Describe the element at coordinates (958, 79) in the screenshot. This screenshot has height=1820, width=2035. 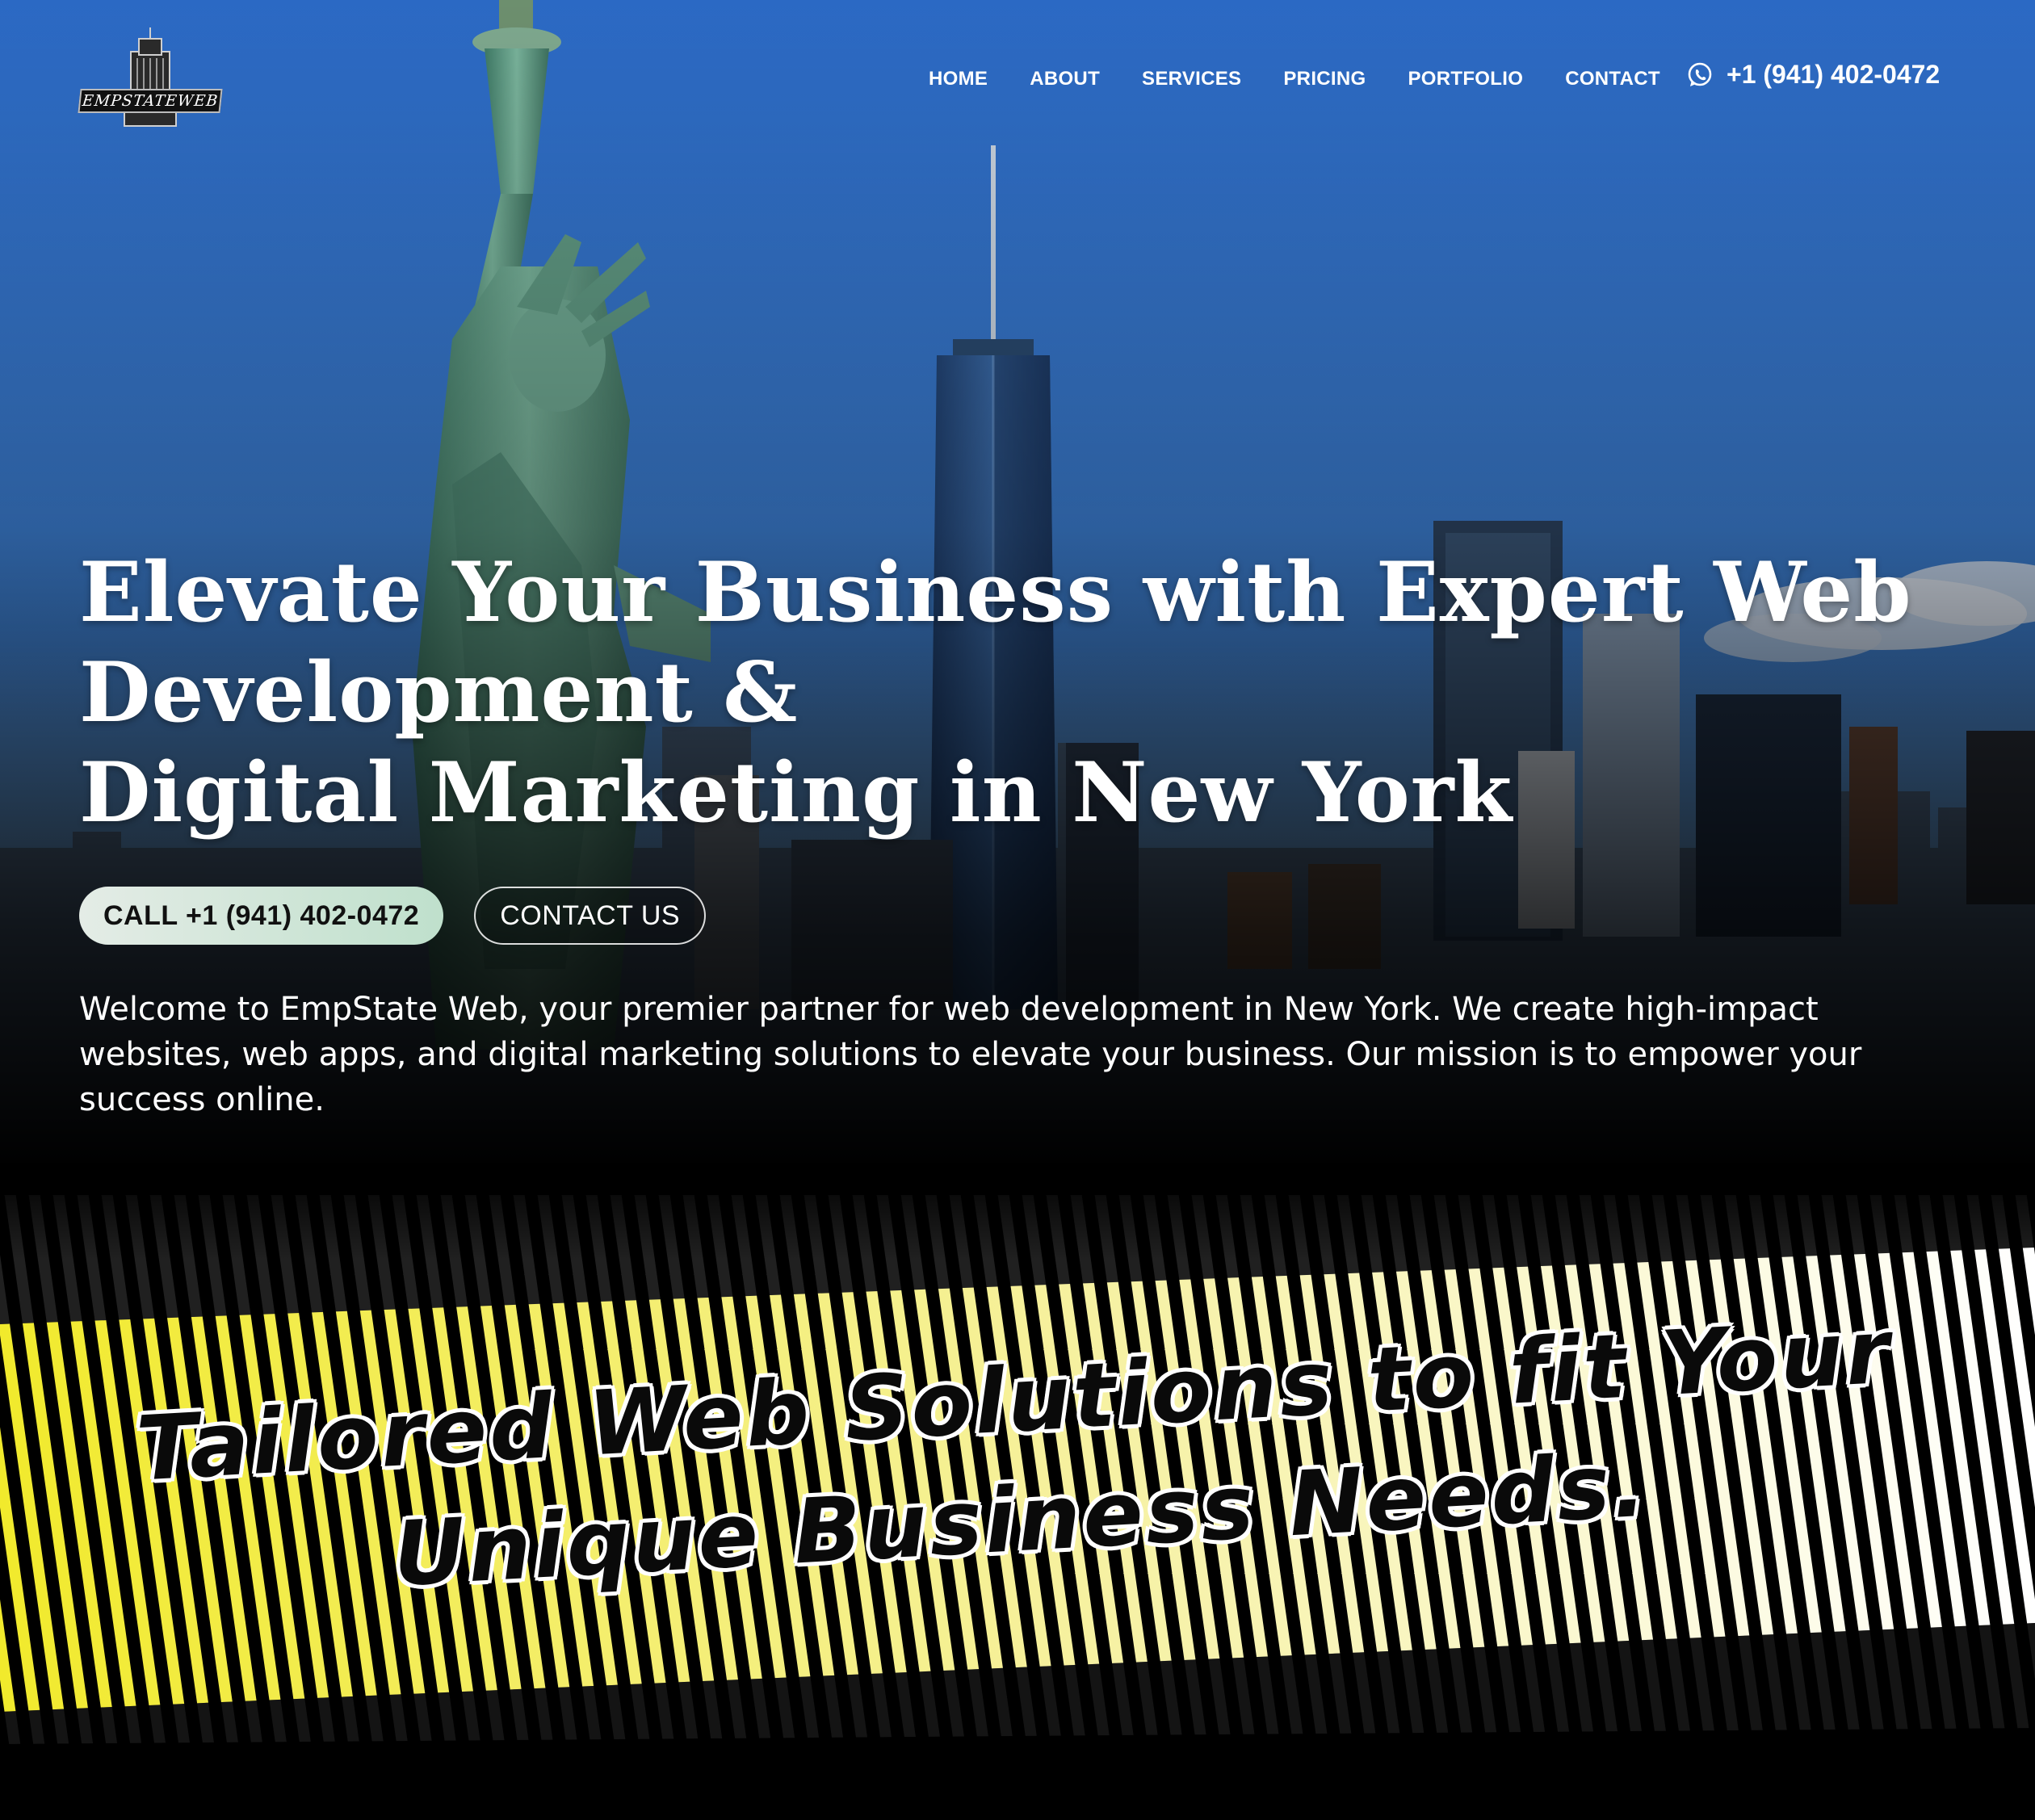
I see `nav-home: HOME` at that location.